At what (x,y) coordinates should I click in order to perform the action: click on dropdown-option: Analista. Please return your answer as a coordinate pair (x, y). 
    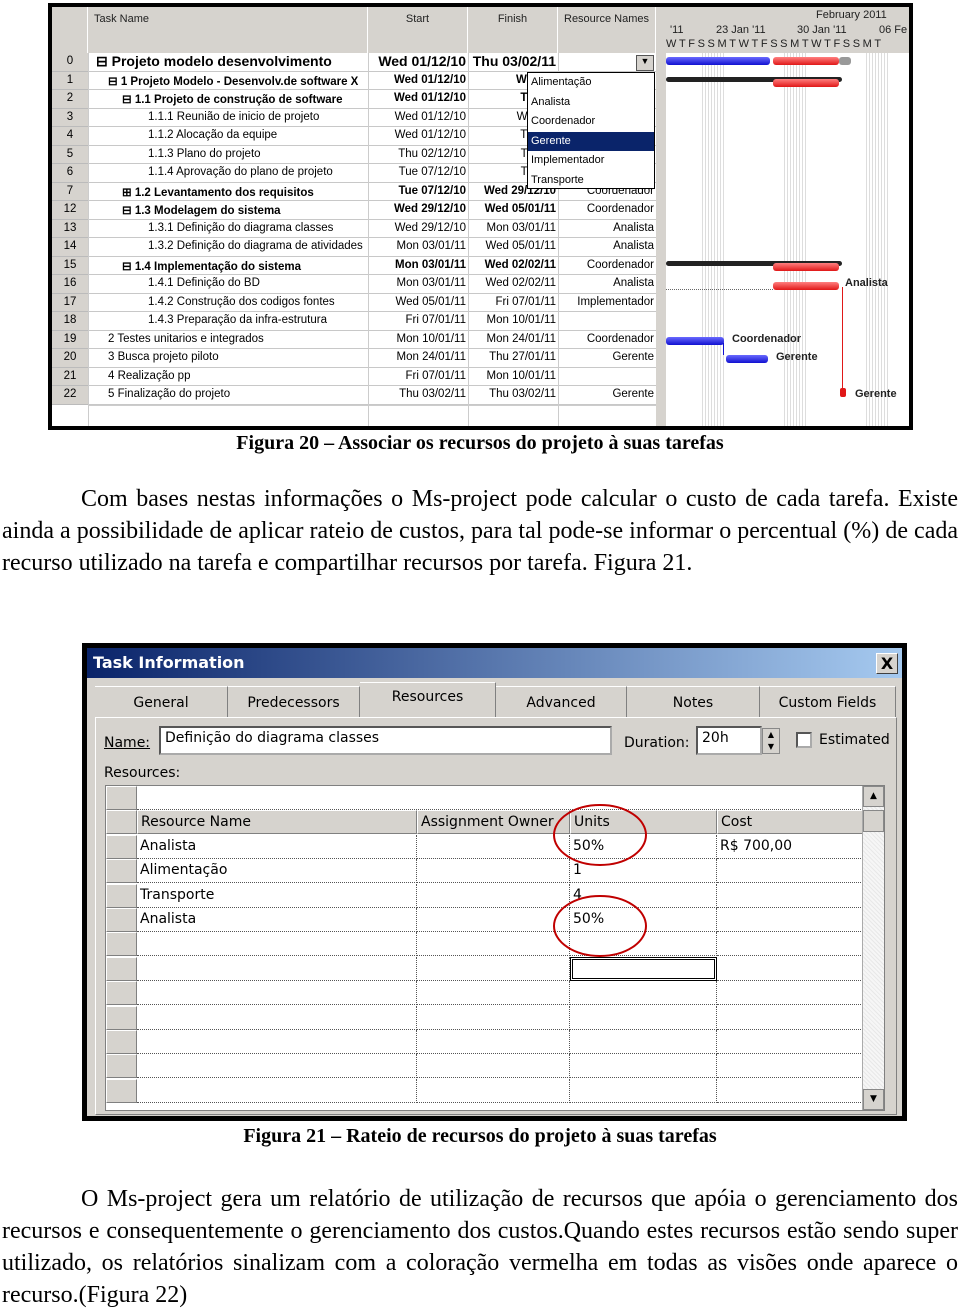
    Looking at the image, I should click on (591, 103).